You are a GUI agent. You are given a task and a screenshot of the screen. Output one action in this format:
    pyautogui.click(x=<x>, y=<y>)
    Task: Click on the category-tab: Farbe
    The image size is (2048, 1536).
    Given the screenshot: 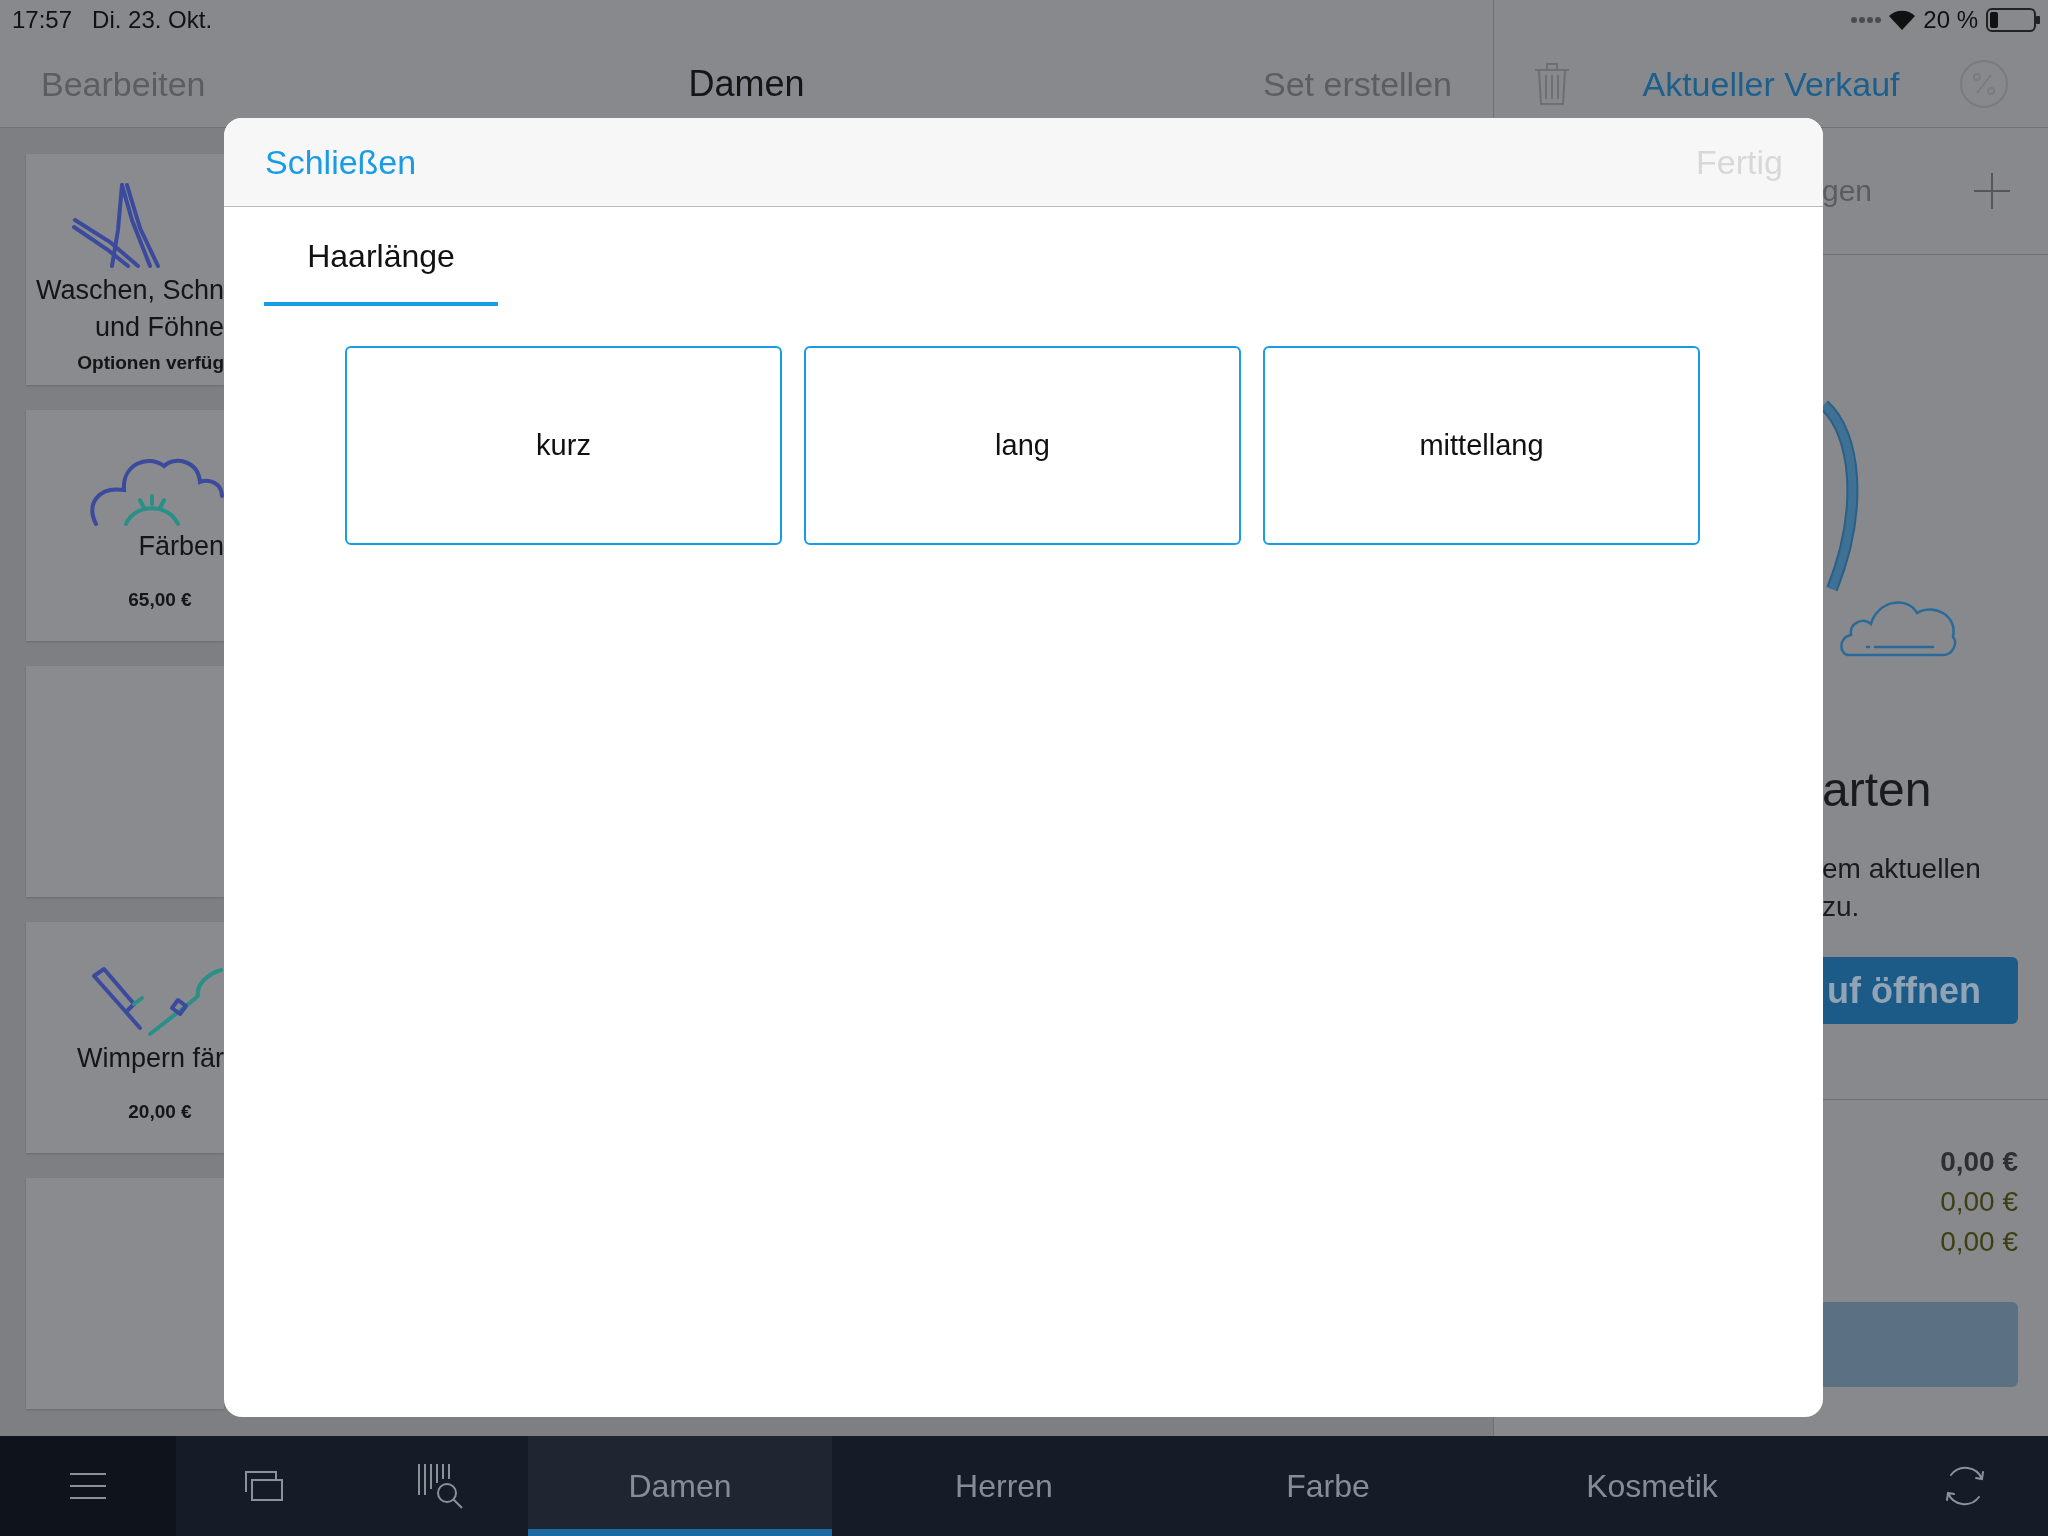 What is the action you would take?
    pyautogui.click(x=1328, y=1486)
    